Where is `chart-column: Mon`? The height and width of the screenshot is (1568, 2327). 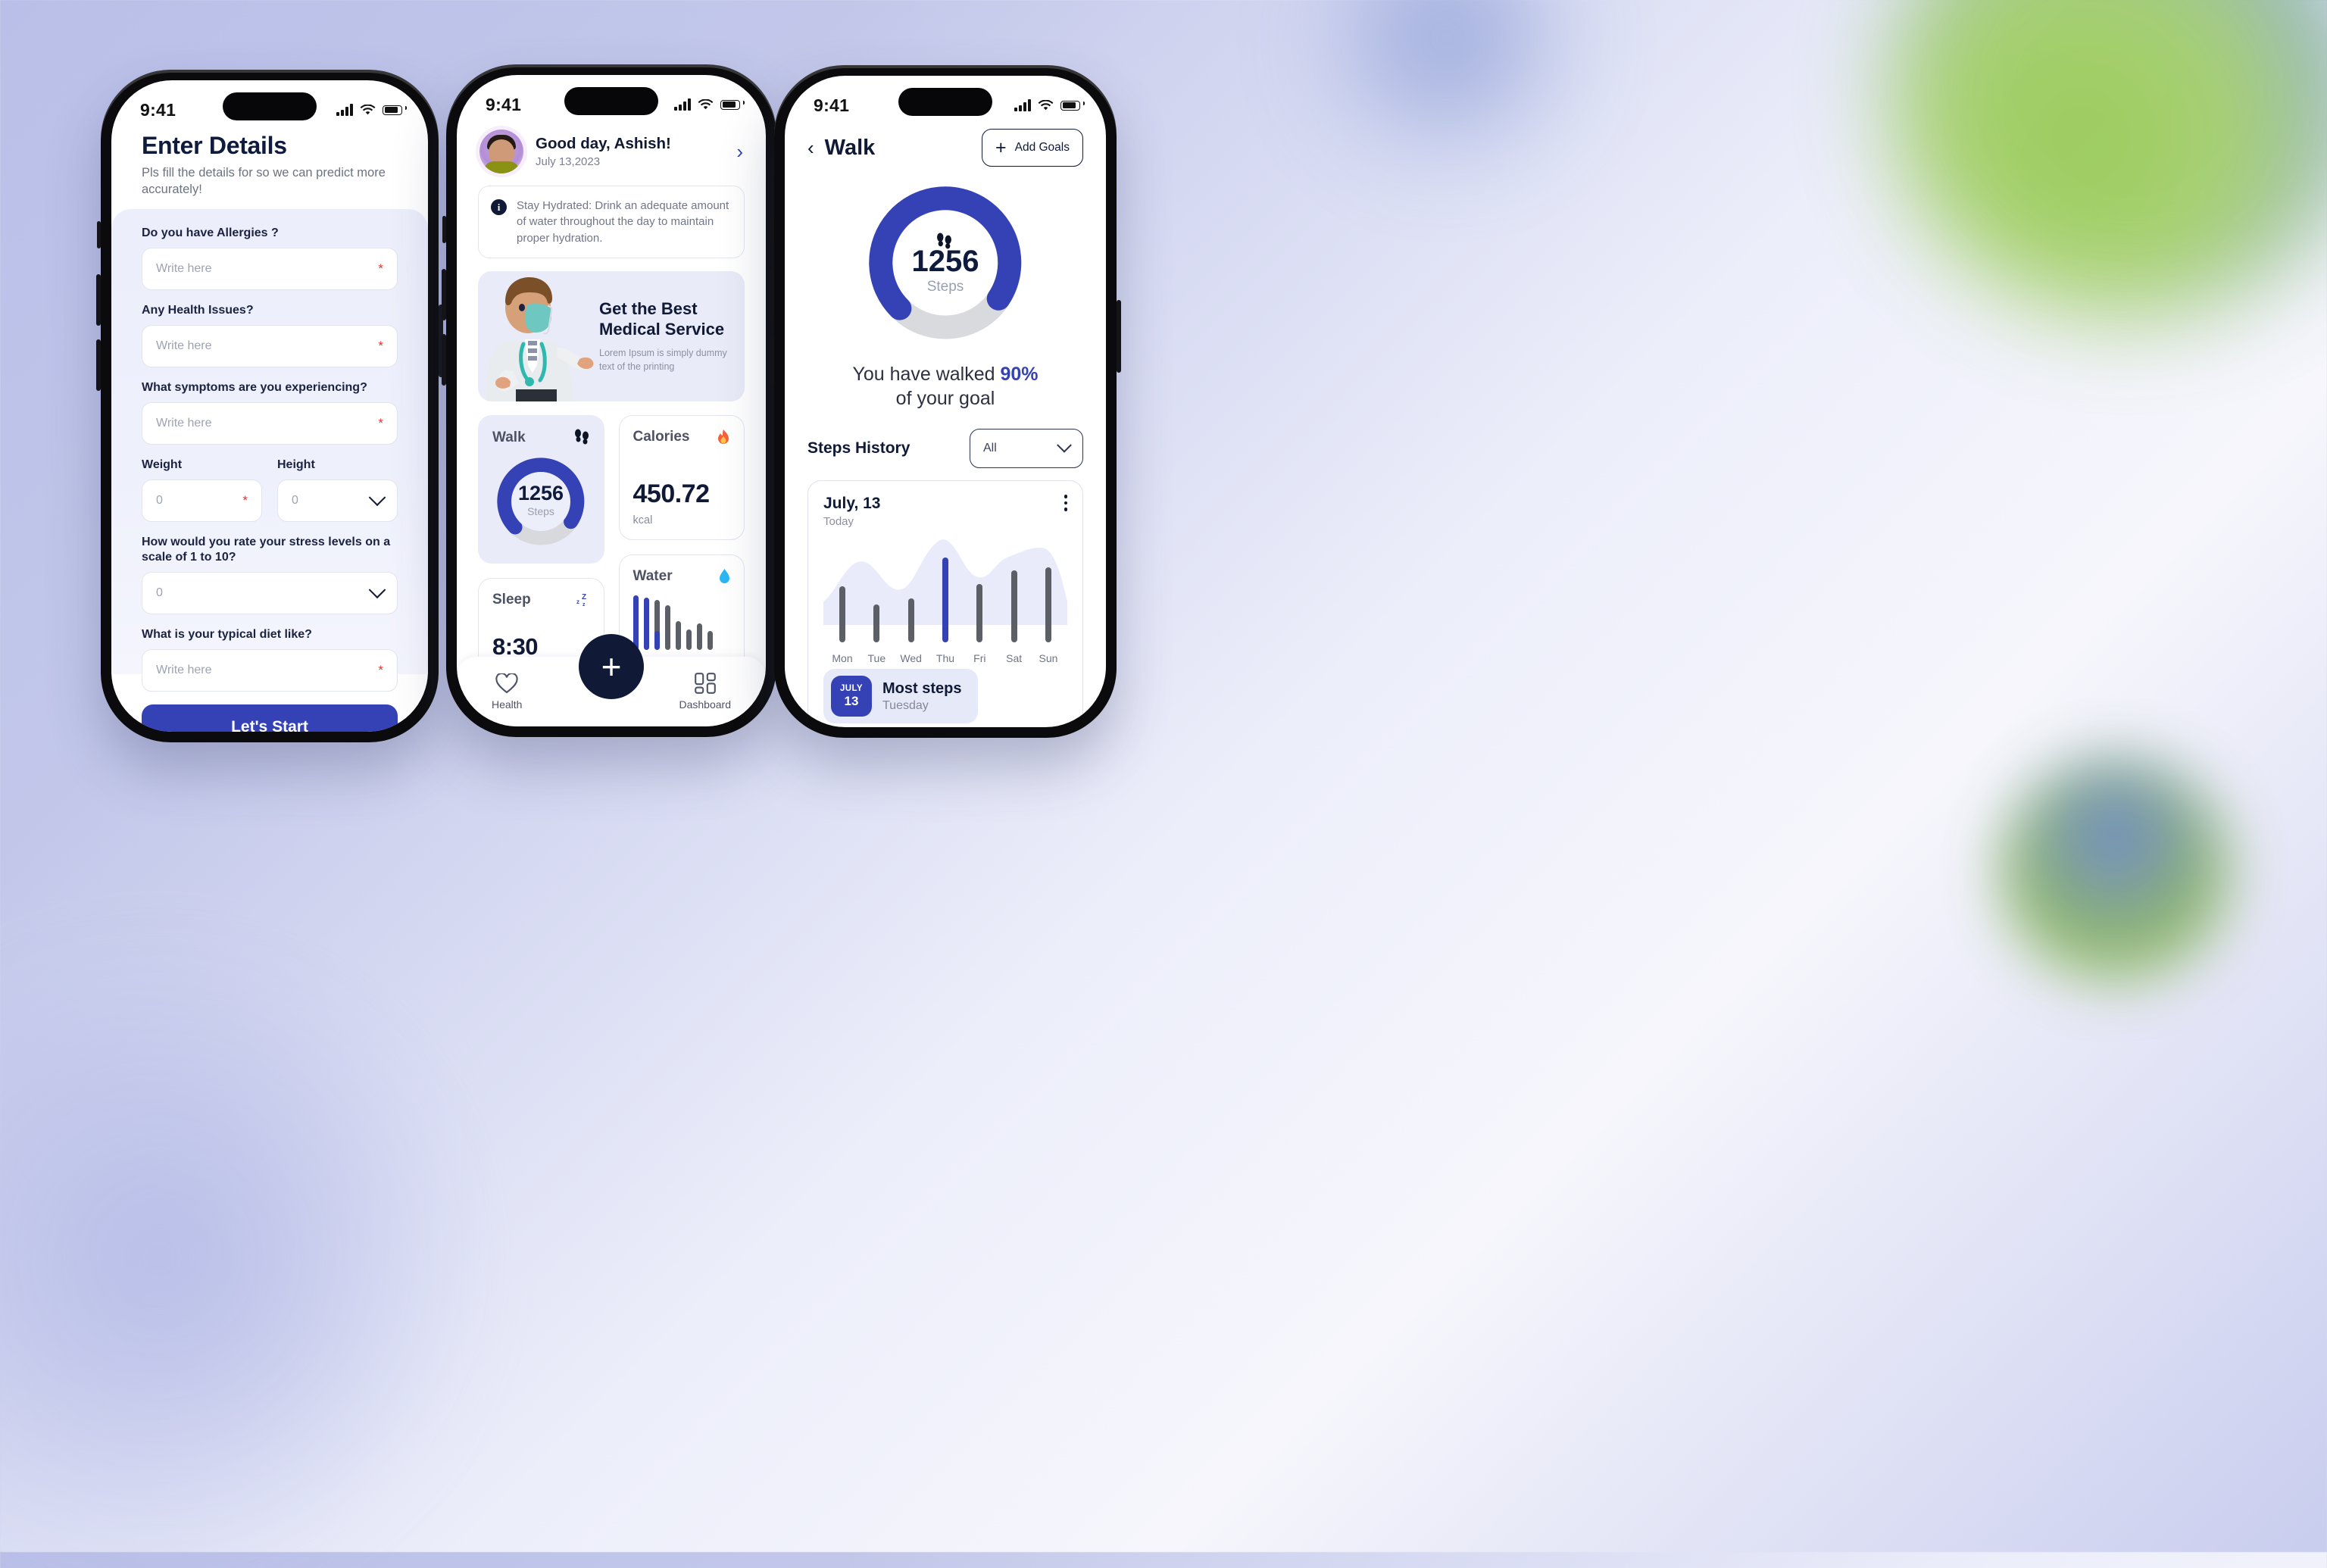
chart-column: Mon is located at coordinates (842, 625).